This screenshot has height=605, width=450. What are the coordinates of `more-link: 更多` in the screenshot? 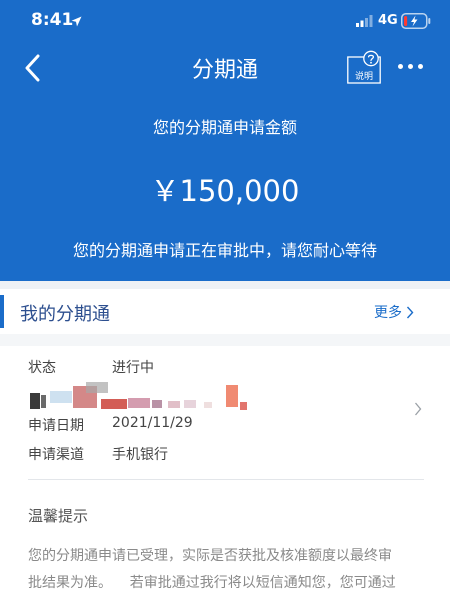 It's located at (394, 312).